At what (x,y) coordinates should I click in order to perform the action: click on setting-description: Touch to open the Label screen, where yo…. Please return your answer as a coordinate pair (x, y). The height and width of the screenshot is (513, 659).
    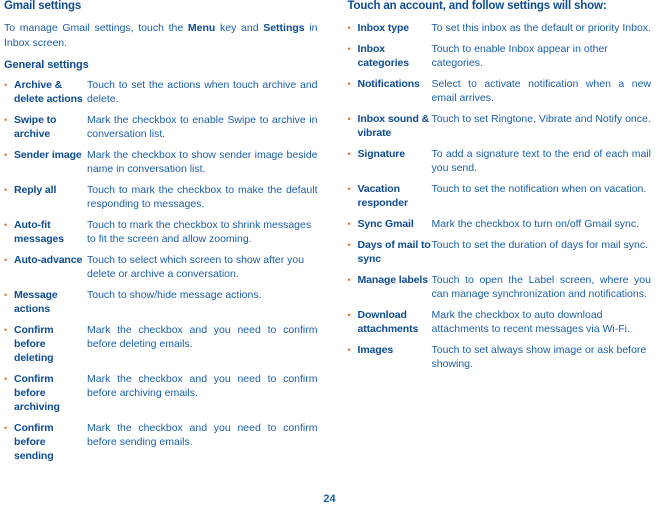
    Looking at the image, I should click on (541, 287).